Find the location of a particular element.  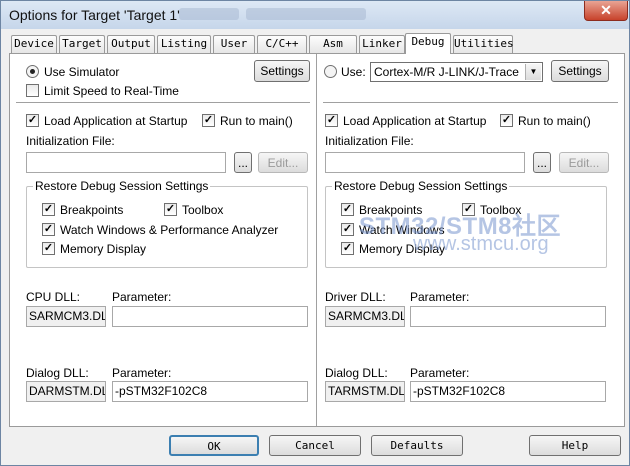

toolbox-label: Toolbox is located at coordinates (203, 210).